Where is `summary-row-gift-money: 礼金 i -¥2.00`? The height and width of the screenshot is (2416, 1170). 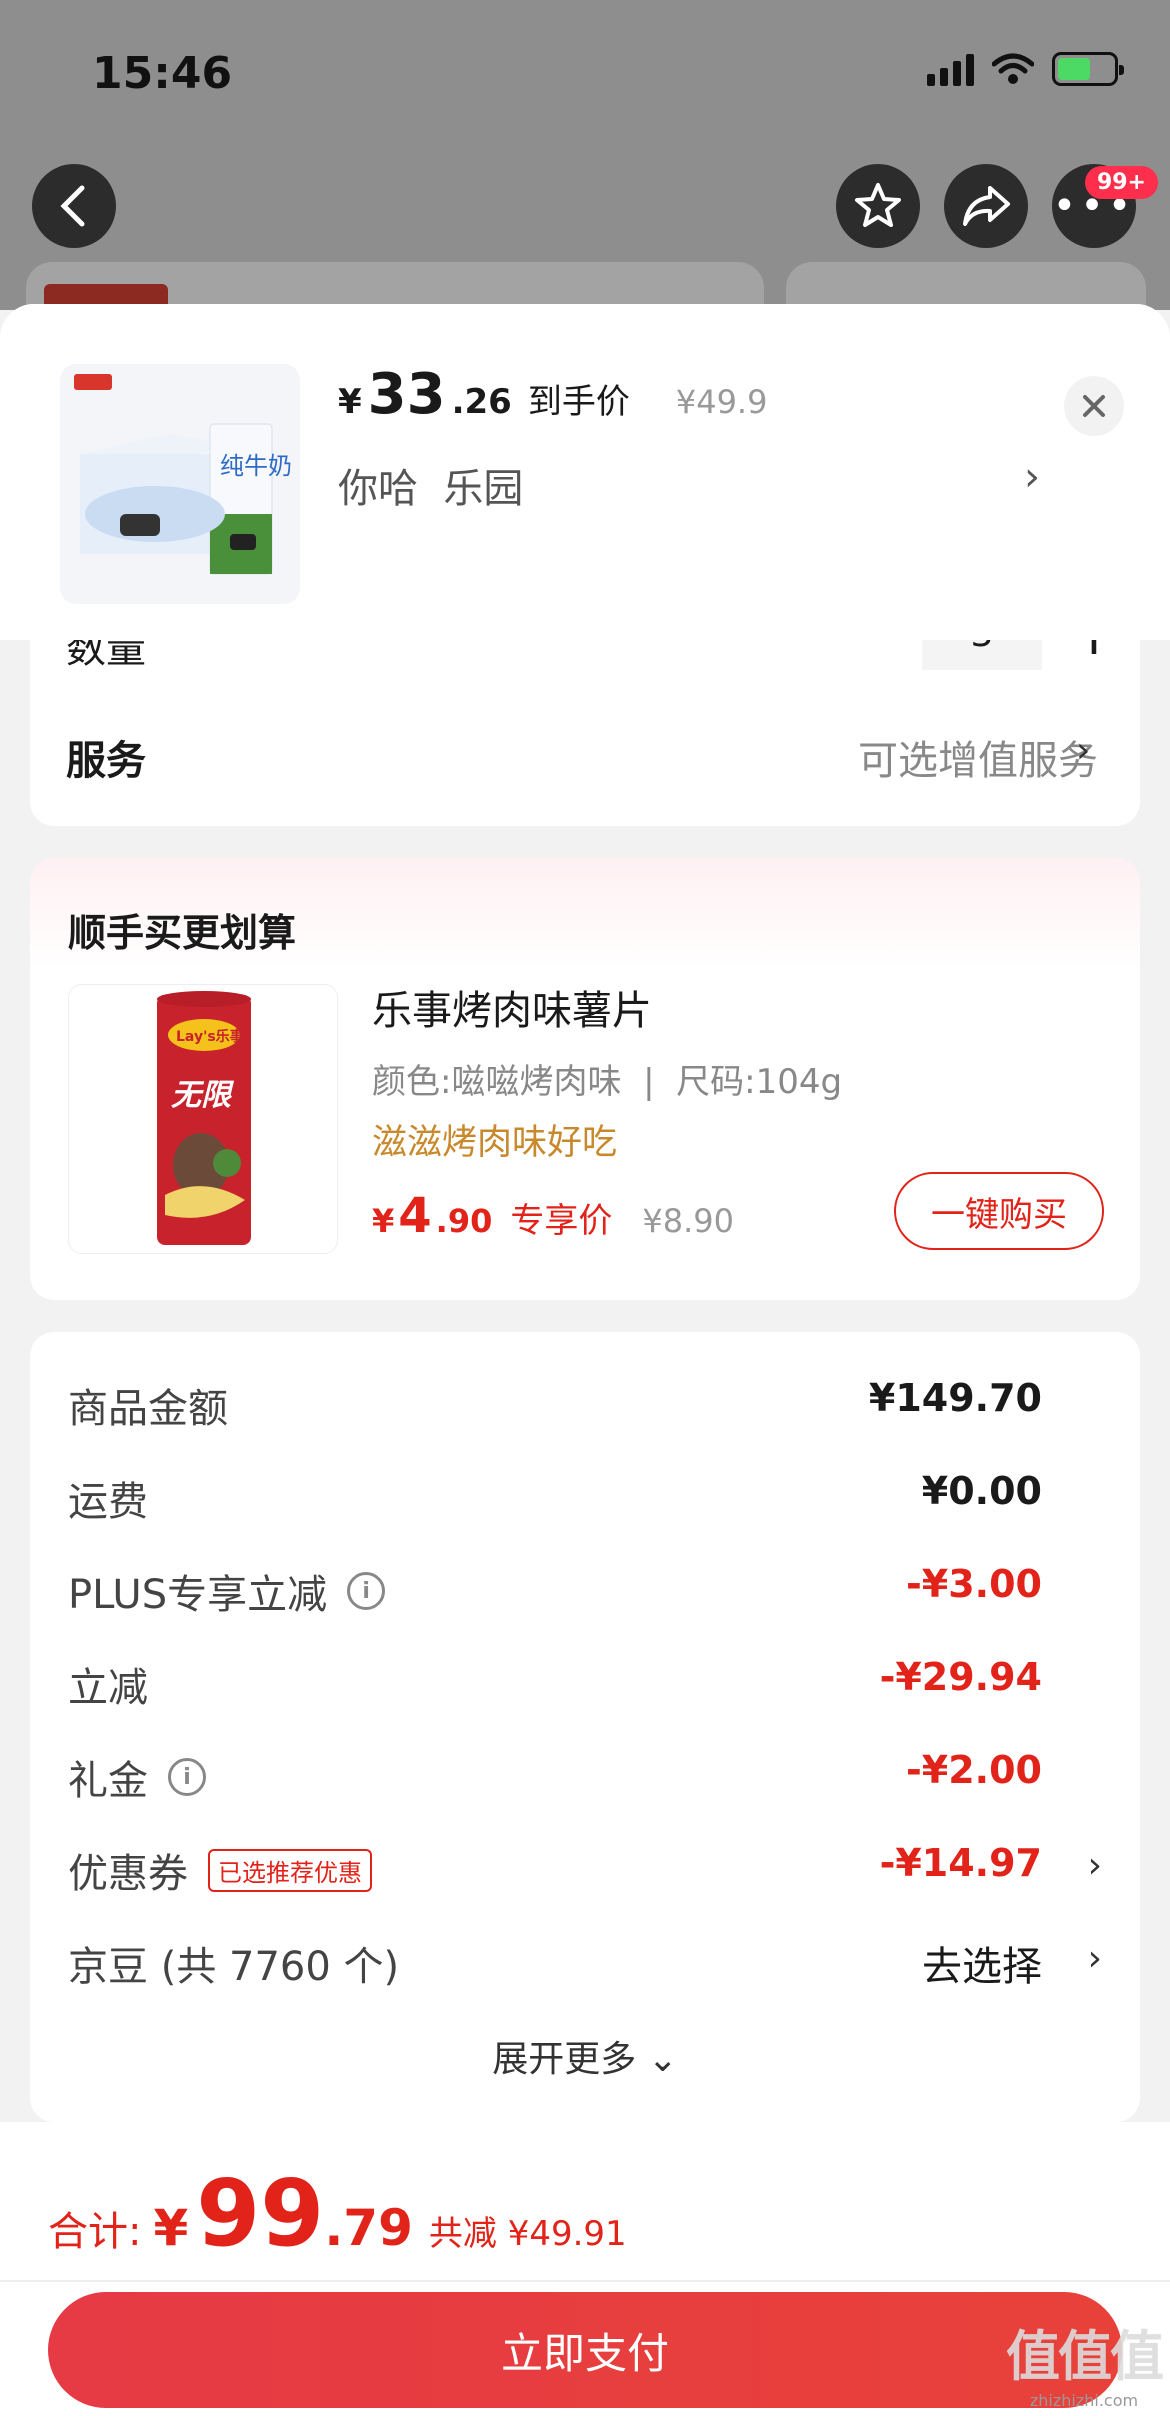
summary-row-gift-money: 礼金 i -¥2.00 is located at coordinates (585, 1778).